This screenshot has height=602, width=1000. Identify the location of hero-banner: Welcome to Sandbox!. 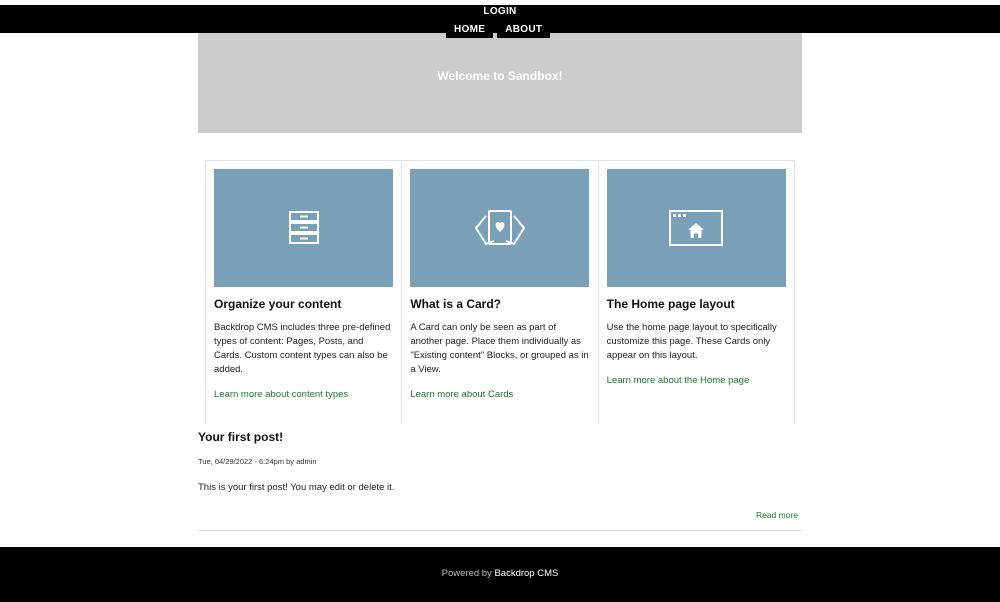
(500, 83).